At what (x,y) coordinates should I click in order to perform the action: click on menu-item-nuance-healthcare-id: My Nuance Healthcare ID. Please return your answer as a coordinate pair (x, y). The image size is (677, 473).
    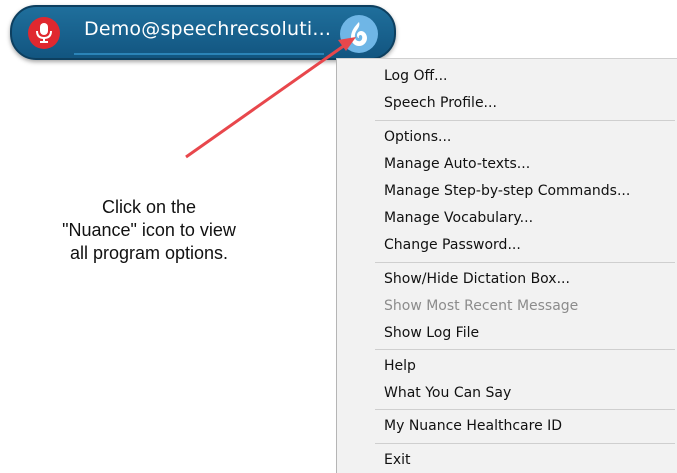
    Looking at the image, I should click on (473, 426).